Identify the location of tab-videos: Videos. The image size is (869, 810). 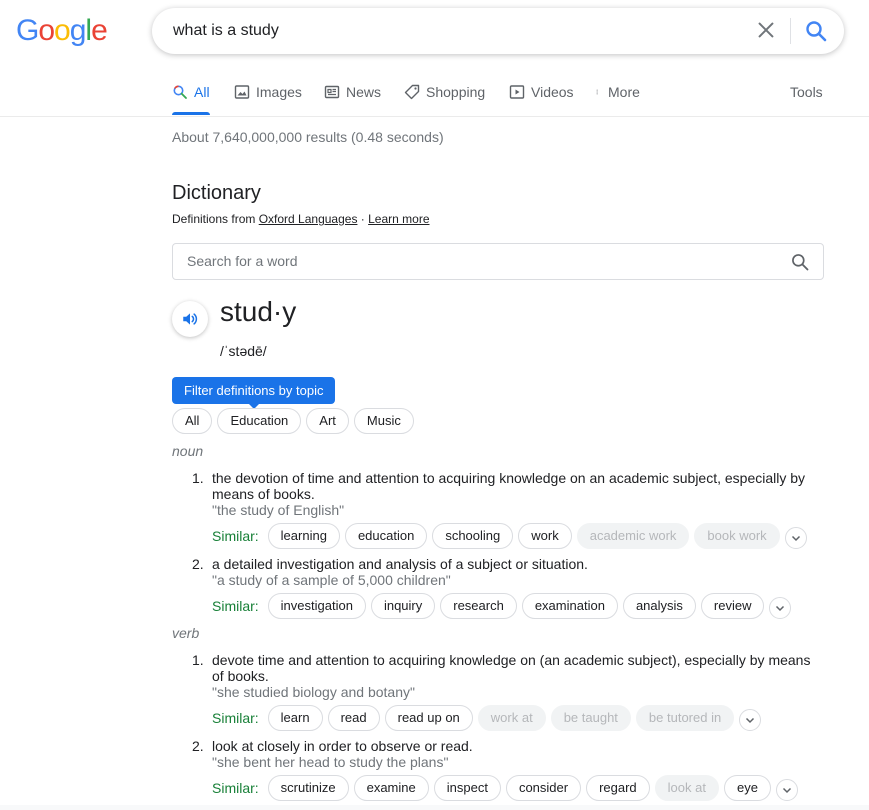
(541, 92).